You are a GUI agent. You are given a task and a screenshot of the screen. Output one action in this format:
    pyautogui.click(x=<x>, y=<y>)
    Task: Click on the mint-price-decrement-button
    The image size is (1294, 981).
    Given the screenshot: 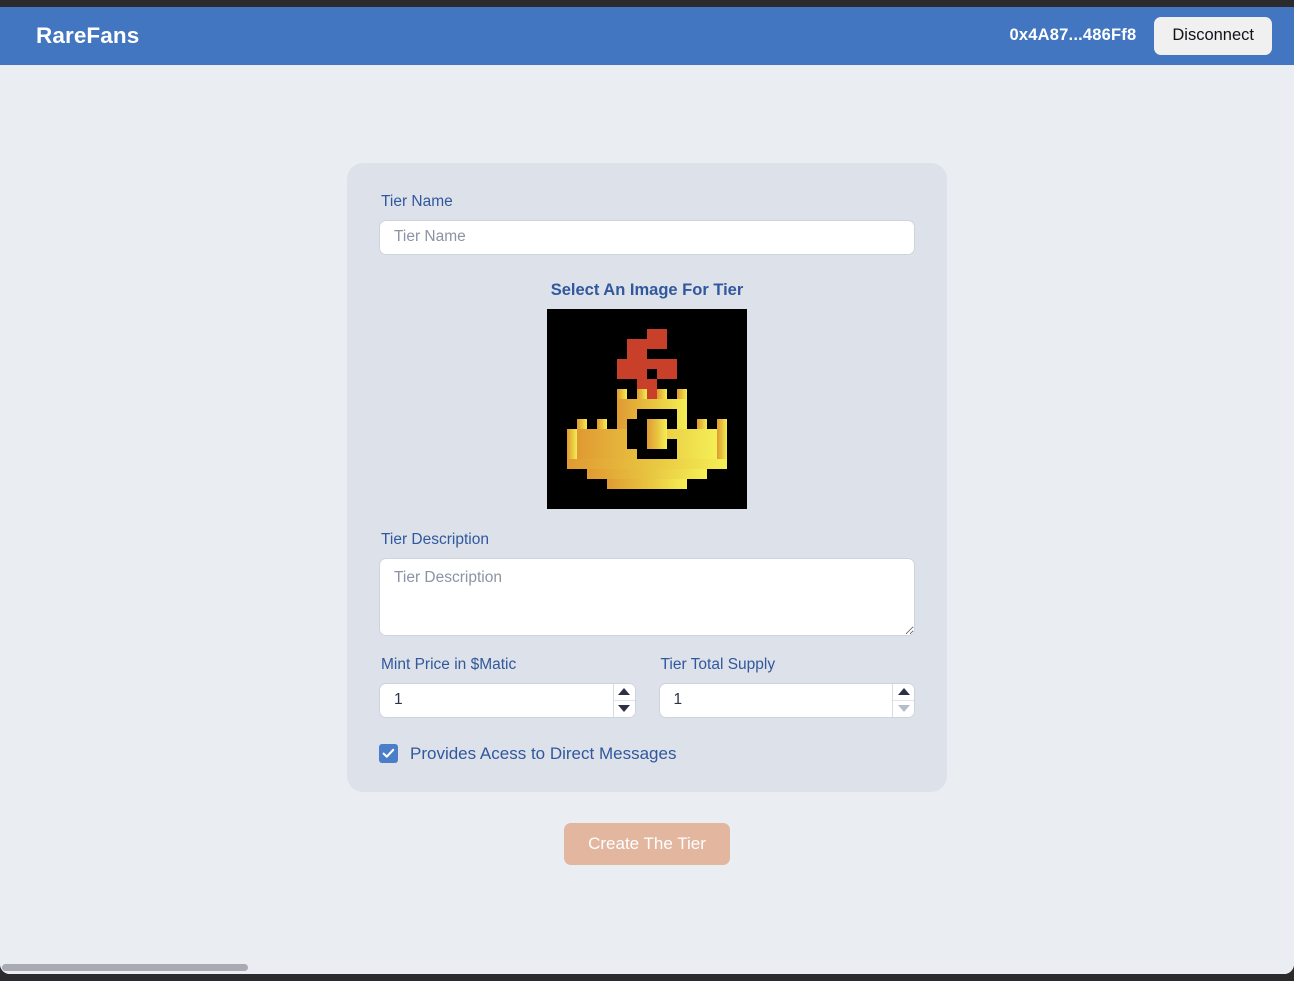 What is the action you would take?
    pyautogui.click(x=624, y=708)
    